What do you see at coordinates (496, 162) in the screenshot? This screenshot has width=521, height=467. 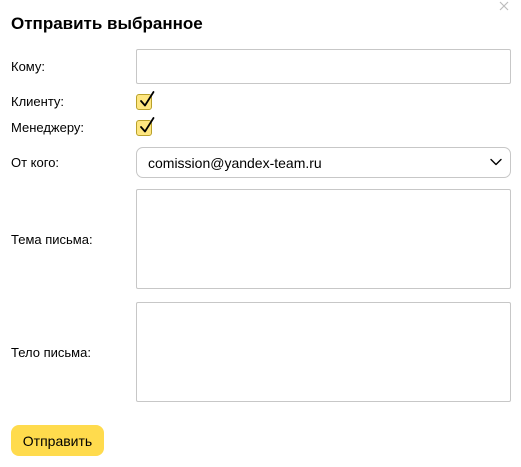 I see `chevron-down-icon` at bounding box center [496, 162].